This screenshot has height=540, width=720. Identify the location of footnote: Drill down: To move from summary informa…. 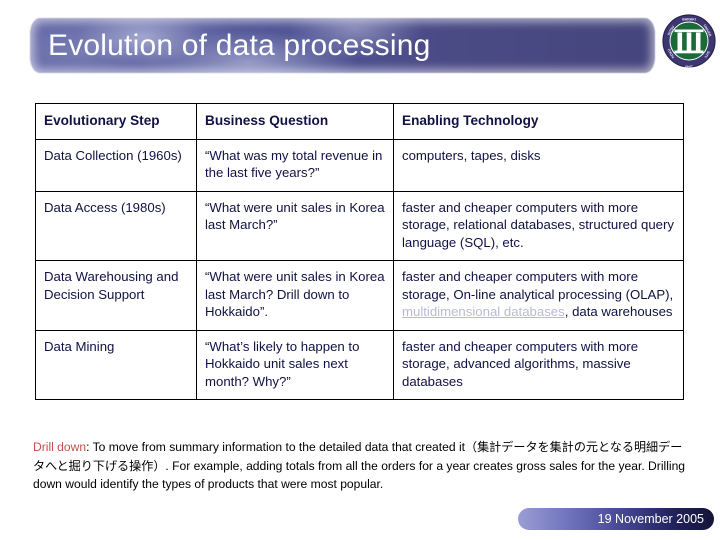
(360, 466).